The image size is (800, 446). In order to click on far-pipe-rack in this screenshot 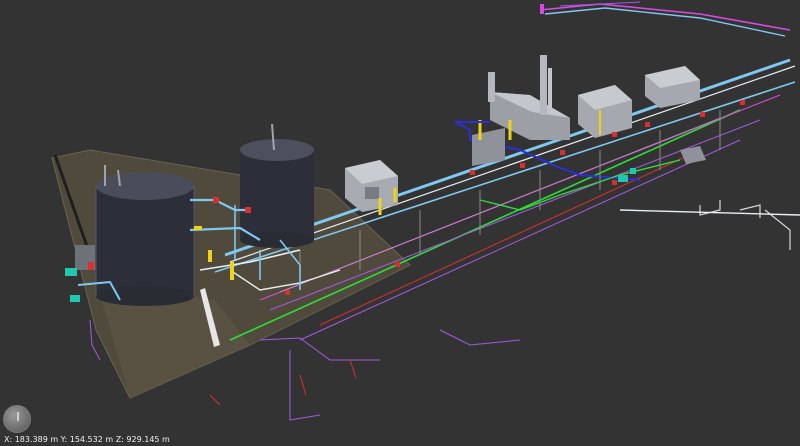, I will do `click(665, 19)`.